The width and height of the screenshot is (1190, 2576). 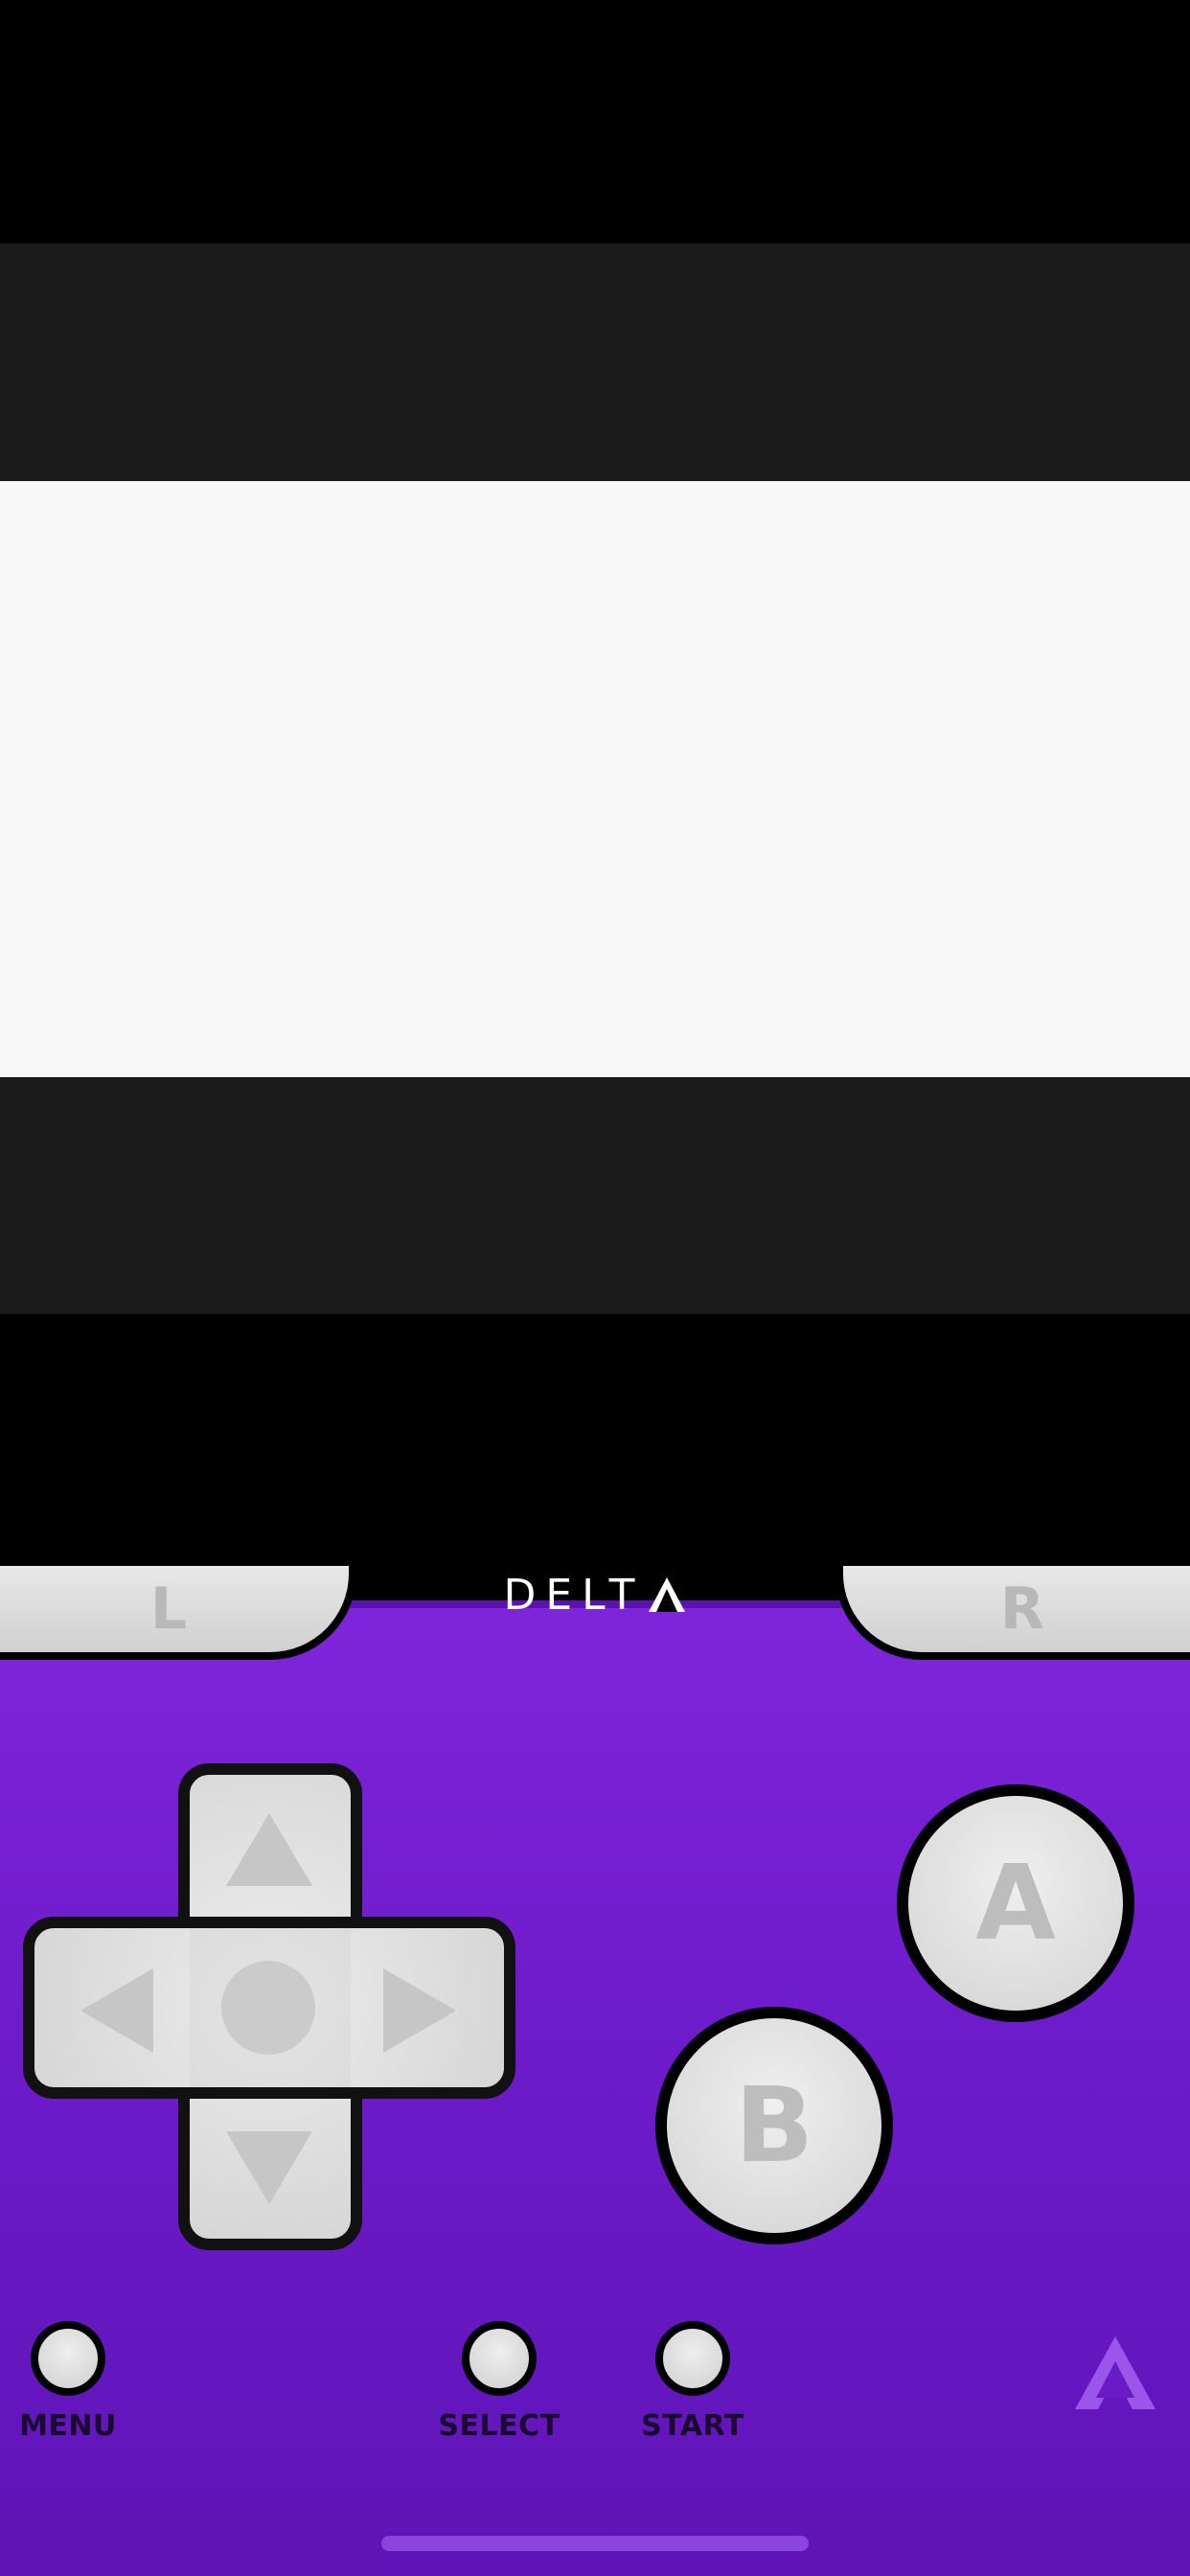 I want to click on l-shoulder-label: L, so click(x=168, y=1609).